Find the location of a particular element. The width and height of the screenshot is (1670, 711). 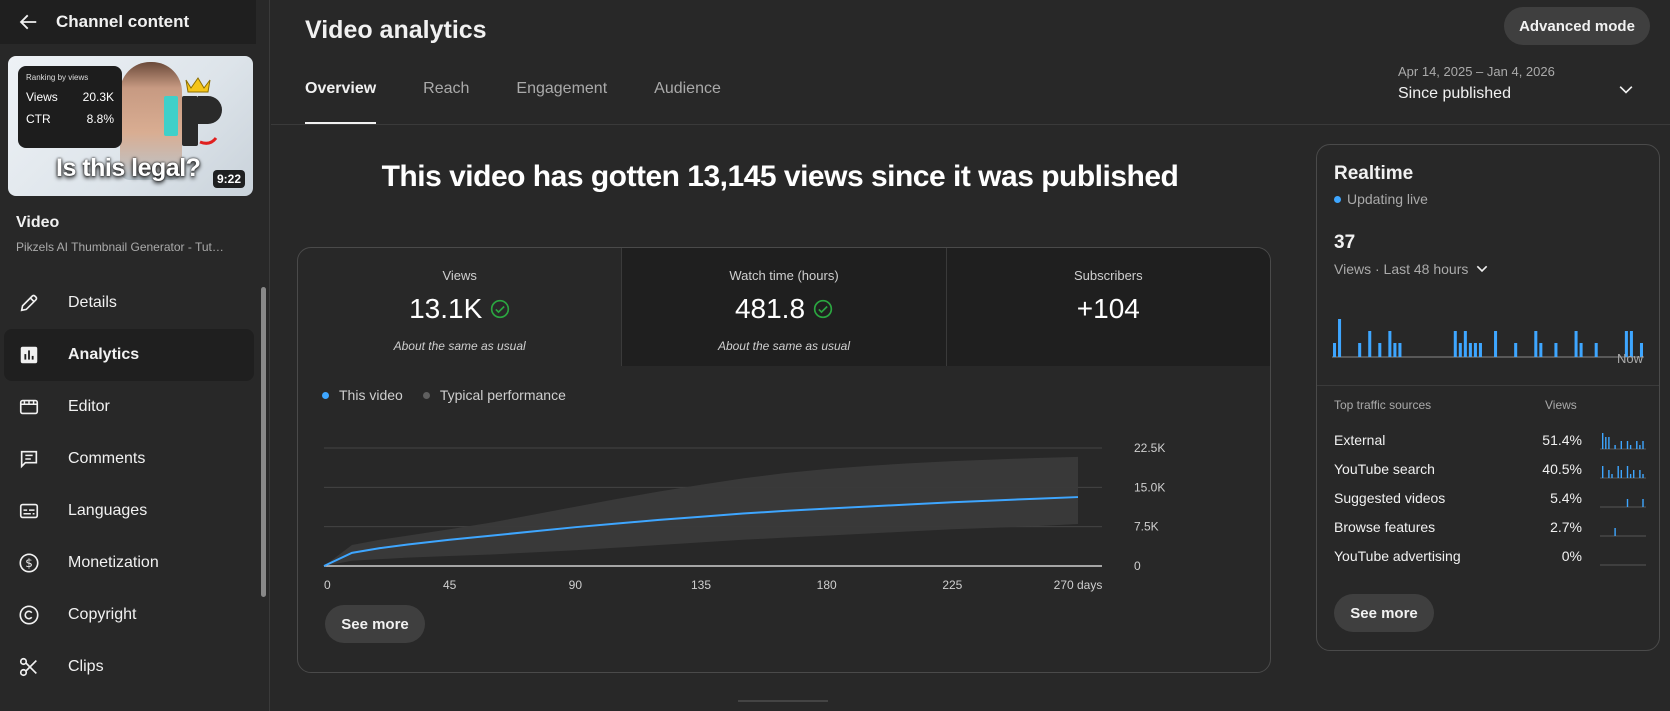

legend-this-video: This video is located at coordinates (362, 395).